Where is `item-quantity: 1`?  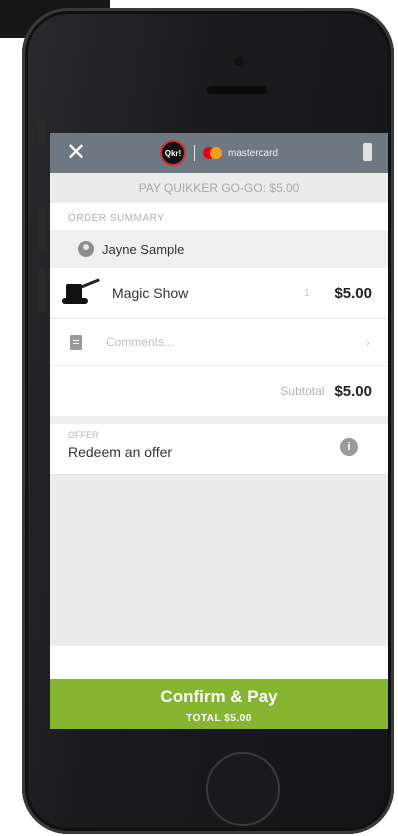 item-quantity: 1 is located at coordinates (306, 293).